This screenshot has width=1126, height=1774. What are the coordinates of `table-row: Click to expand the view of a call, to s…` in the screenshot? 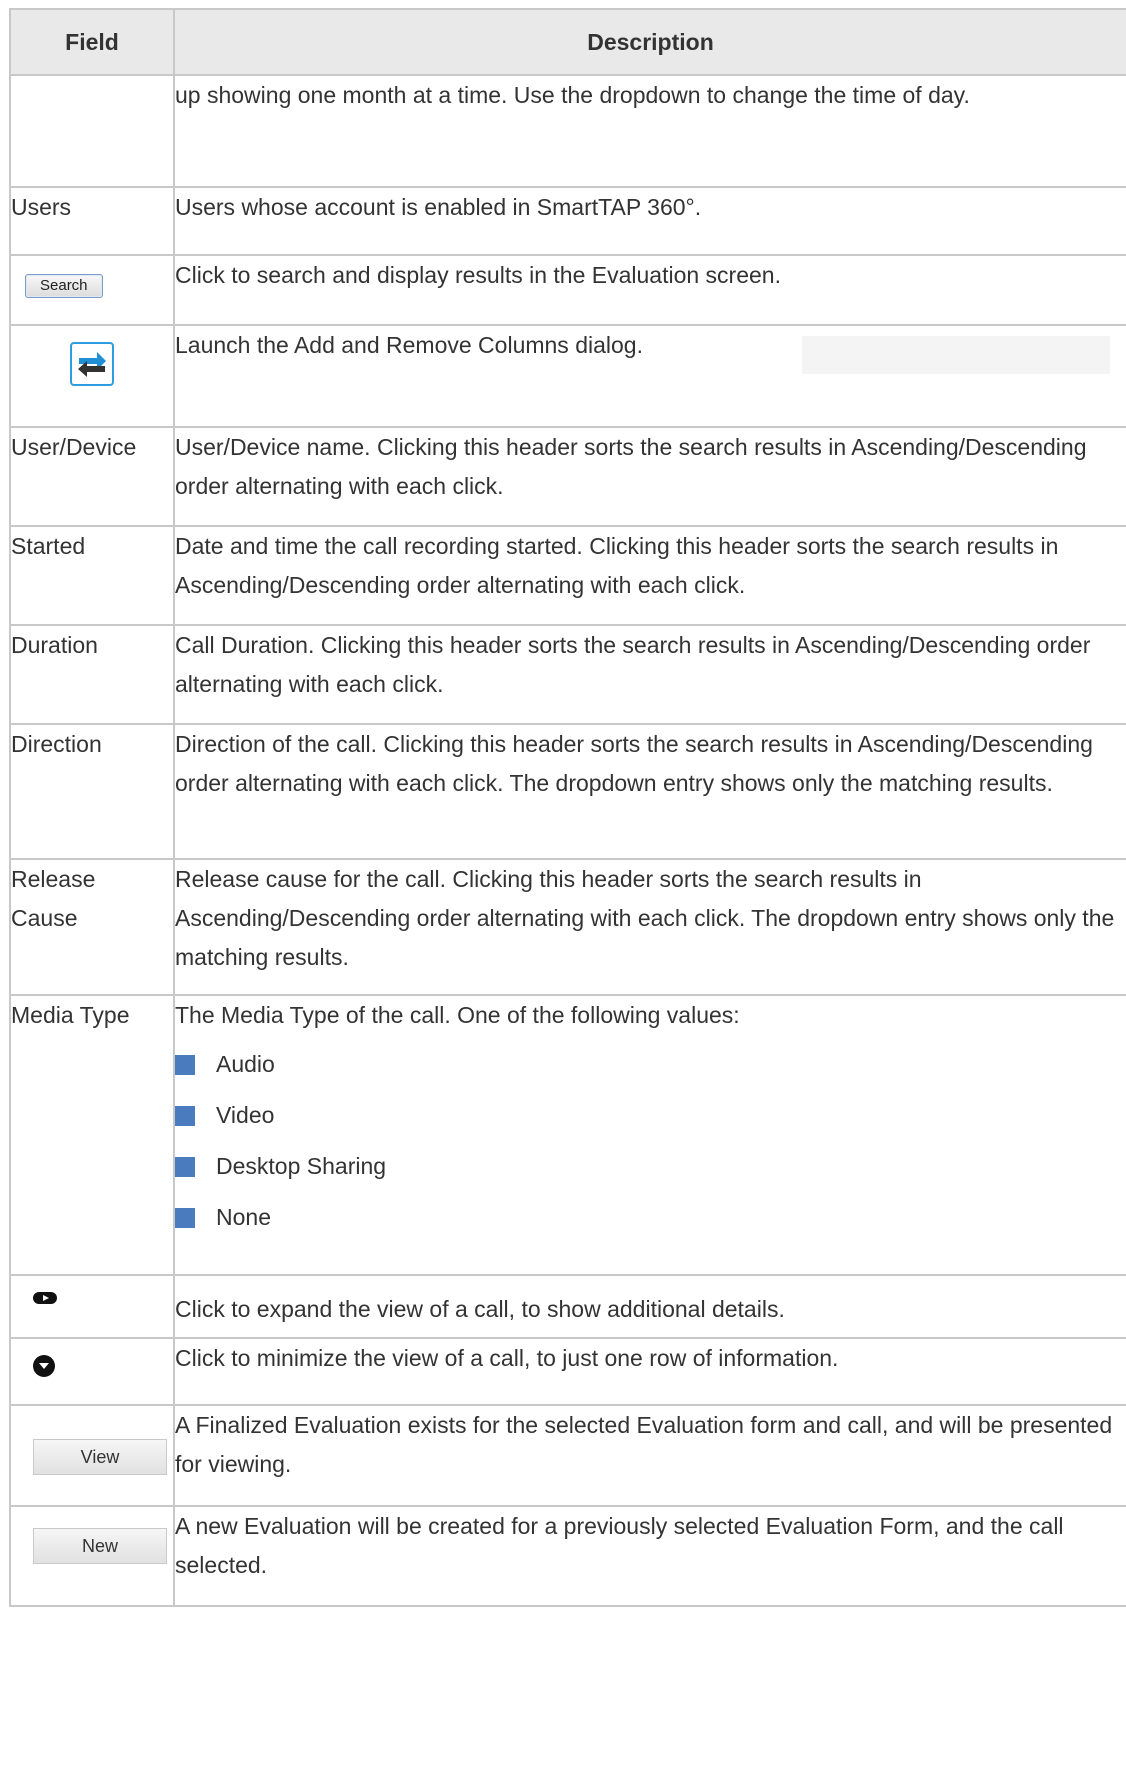 It's located at (567, 1306).